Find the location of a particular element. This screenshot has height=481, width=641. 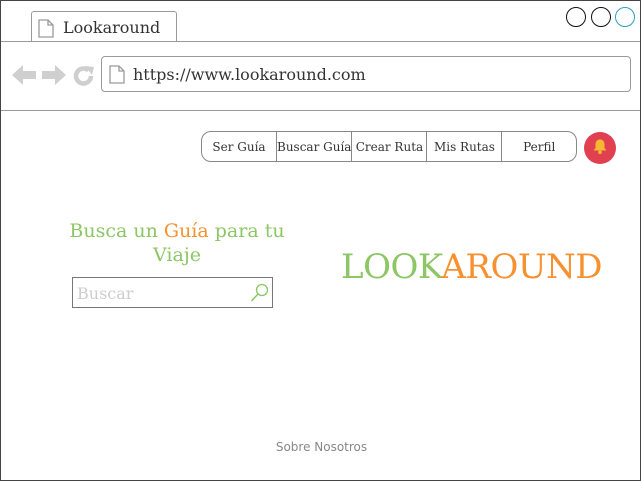

logo-around: AROUND is located at coordinates (522, 267).